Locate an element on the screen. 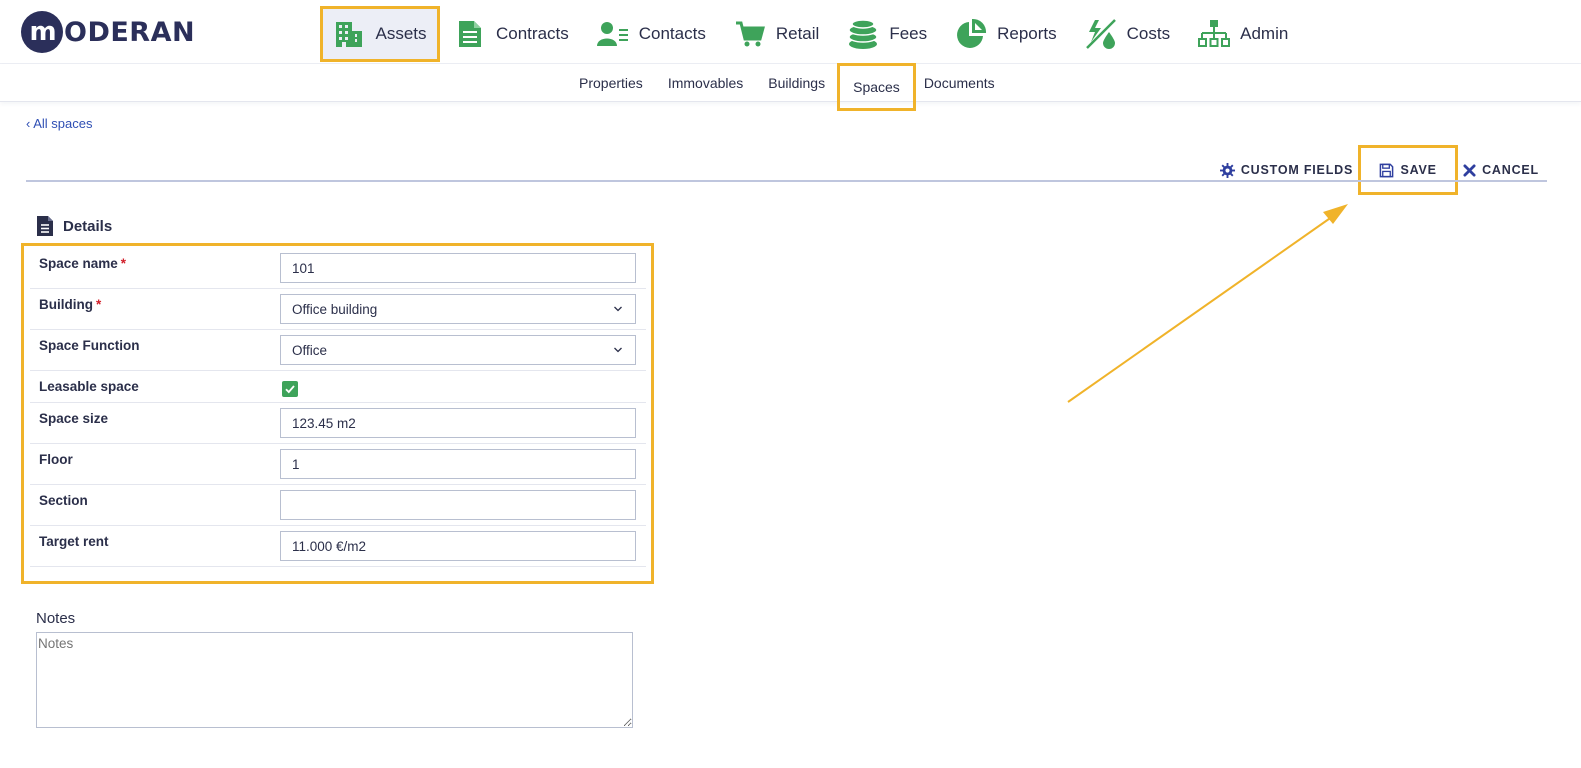 The width and height of the screenshot is (1581, 768). custom-fields-button: CUSTOM FIELDS is located at coordinates (1286, 170).